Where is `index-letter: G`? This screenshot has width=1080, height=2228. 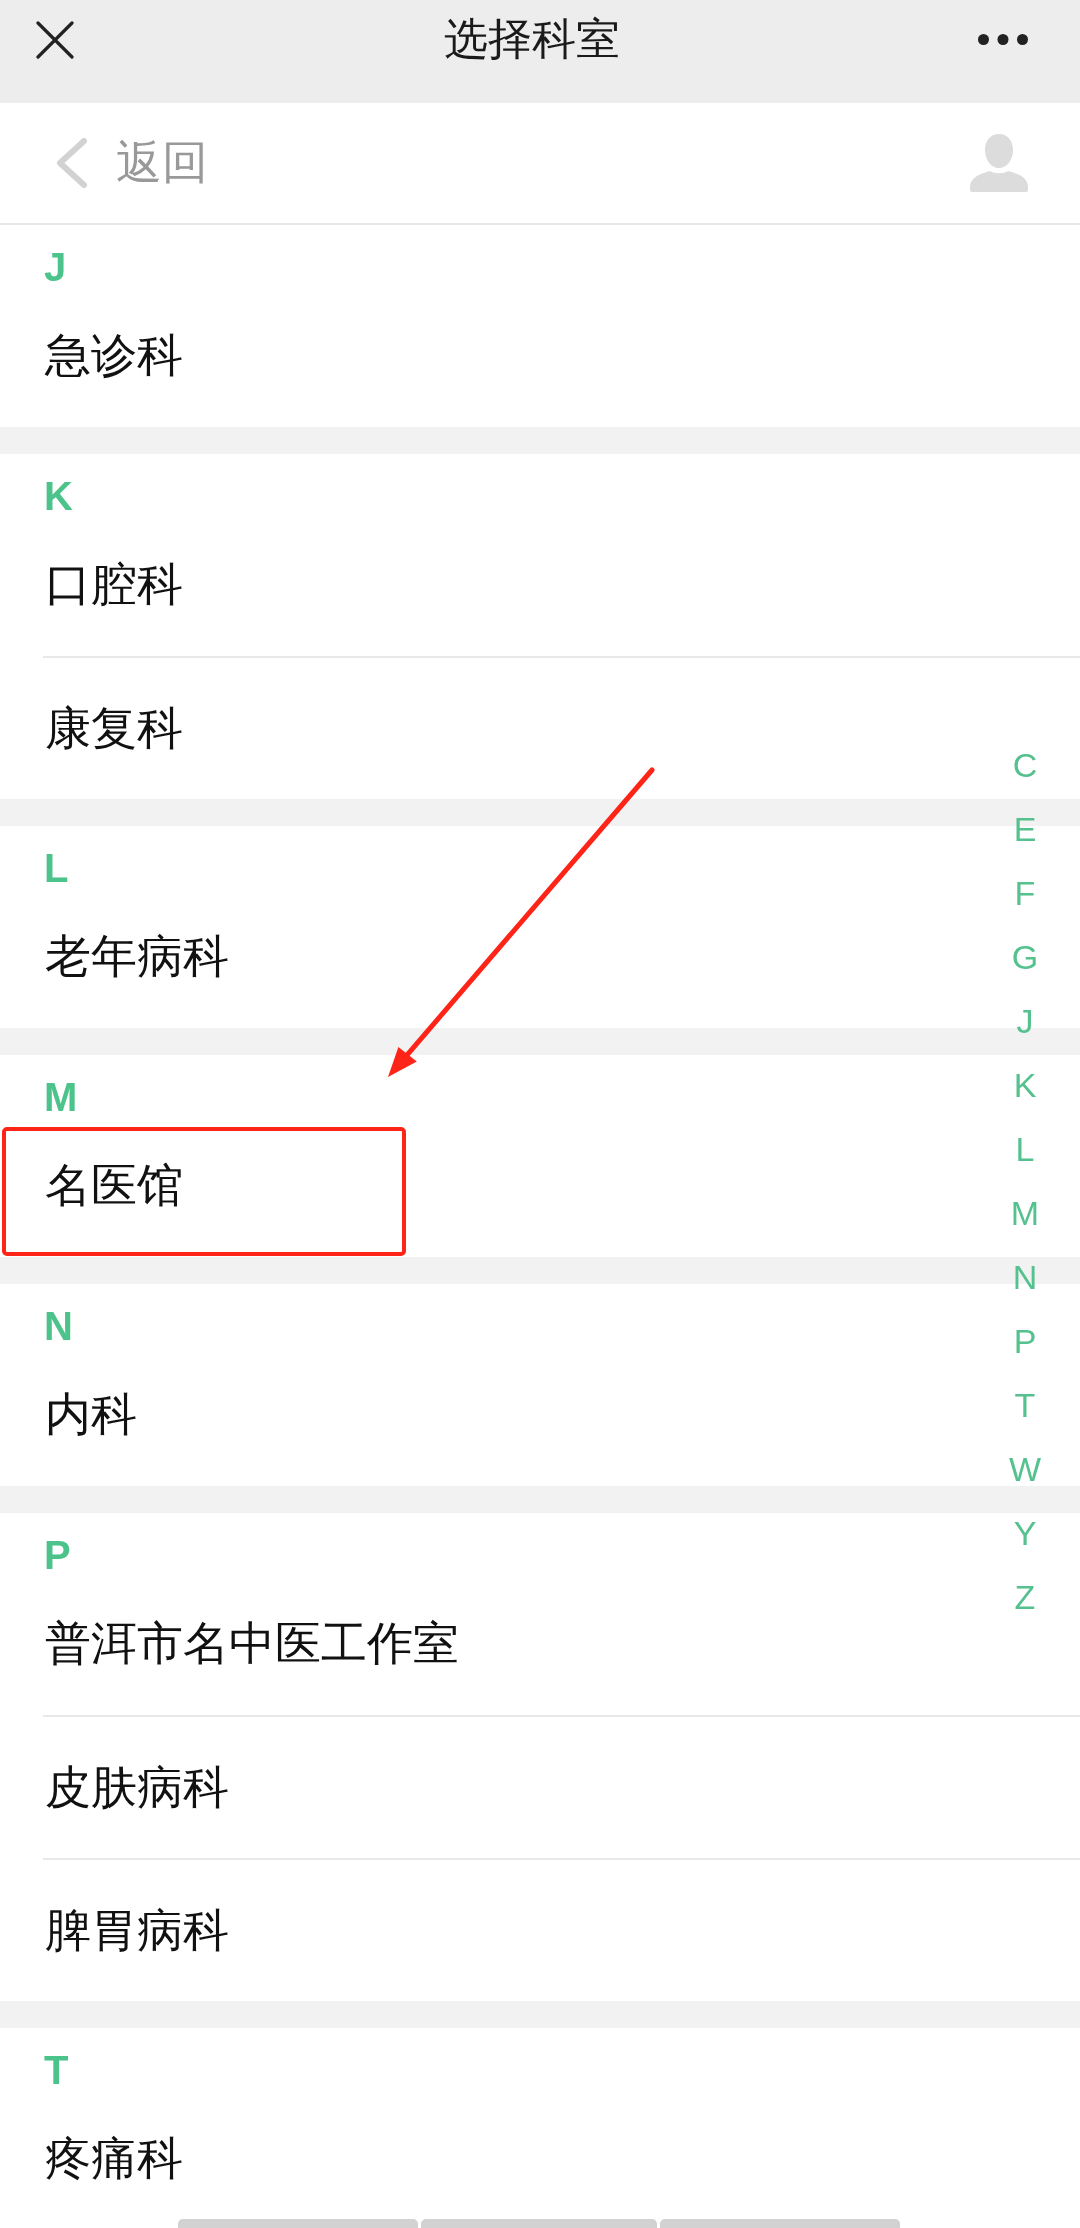 index-letter: G is located at coordinates (1025, 957).